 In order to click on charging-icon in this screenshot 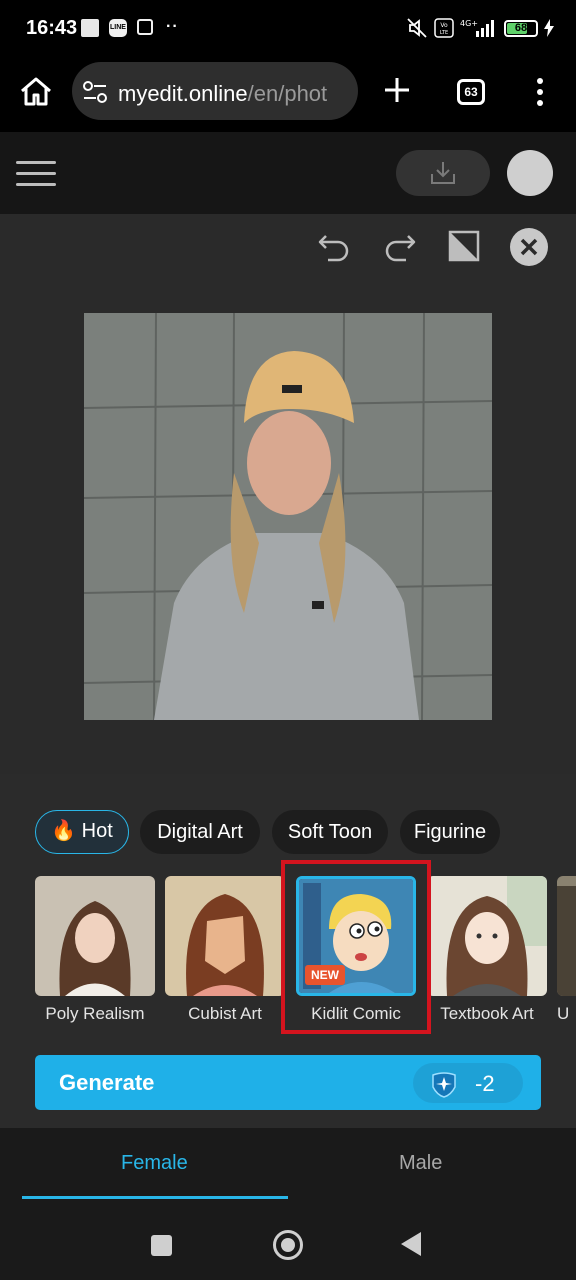, I will do `click(549, 28)`.